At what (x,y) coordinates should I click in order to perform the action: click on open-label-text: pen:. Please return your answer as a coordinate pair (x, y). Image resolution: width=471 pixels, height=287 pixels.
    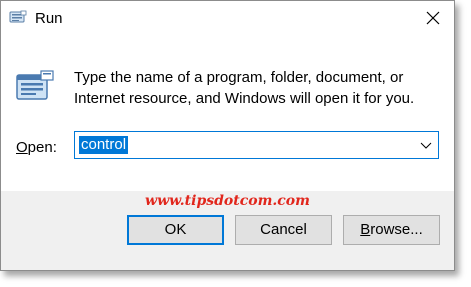
    Looking at the image, I should click on (42, 147).